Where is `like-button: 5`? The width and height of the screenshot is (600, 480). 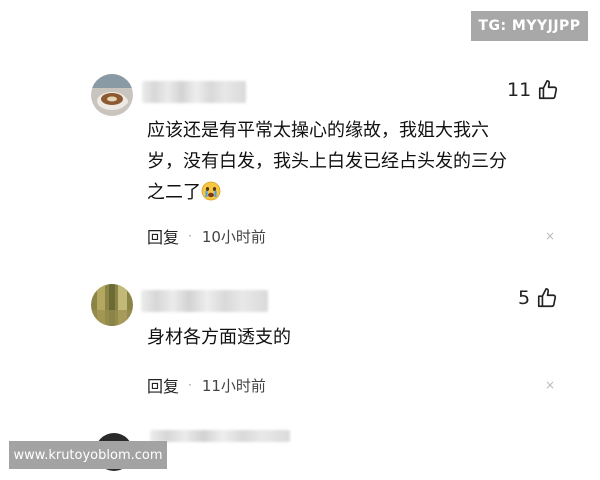
like-button: 5 is located at coordinates (538, 298).